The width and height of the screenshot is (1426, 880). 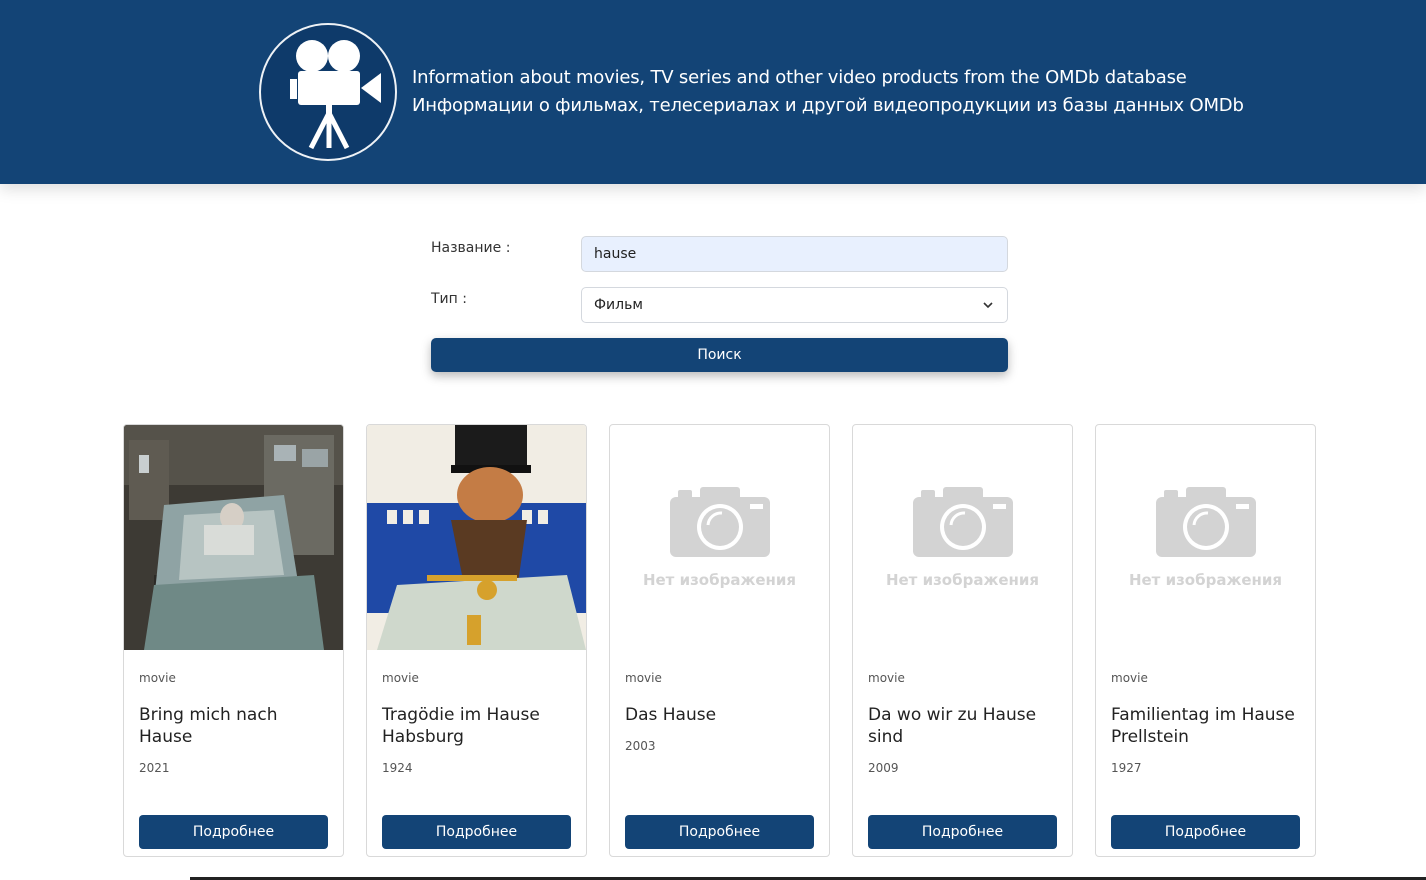 I want to click on chevron-down-icon, so click(x=988, y=305).